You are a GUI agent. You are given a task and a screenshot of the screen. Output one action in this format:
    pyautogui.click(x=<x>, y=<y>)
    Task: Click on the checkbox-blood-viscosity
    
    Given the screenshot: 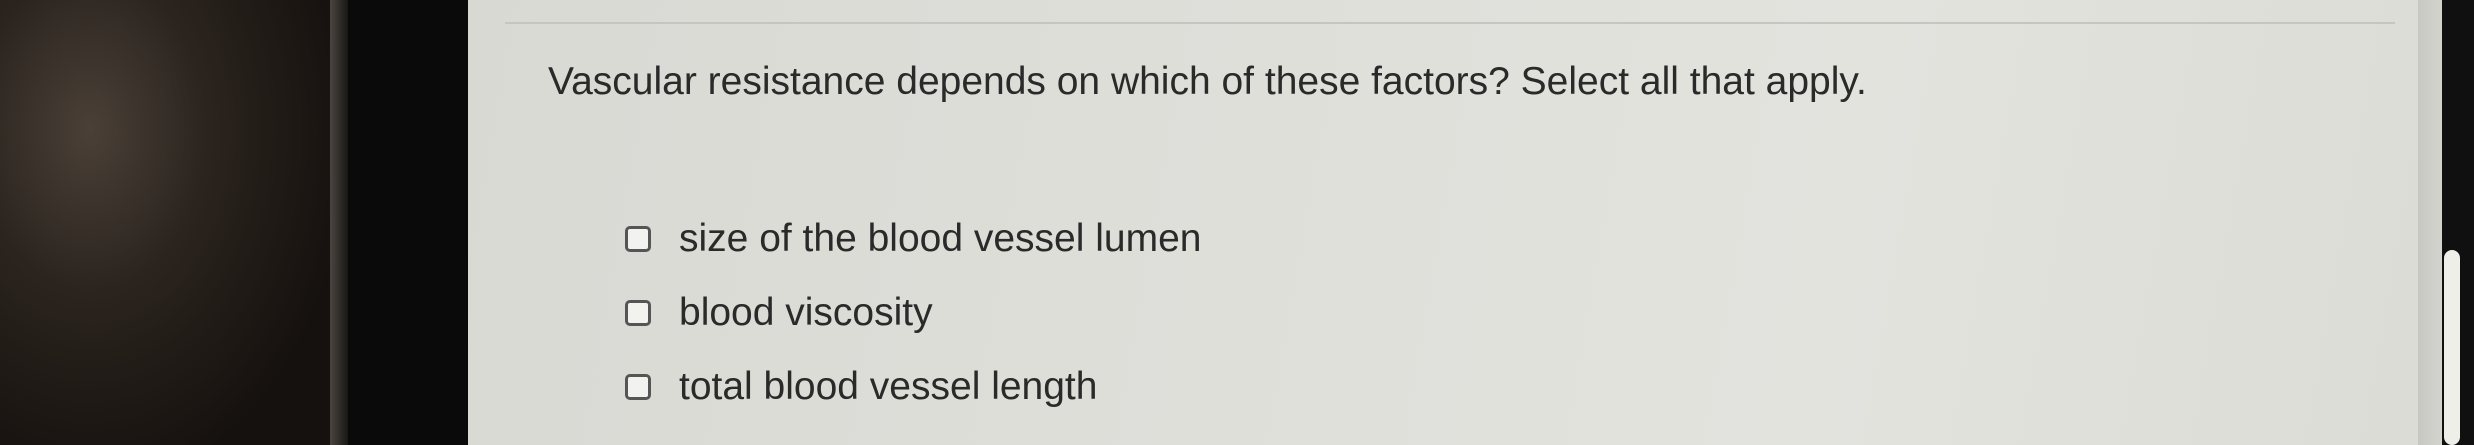 What is the action you would take?
    pyautogui.click(x=638, y=313)
    